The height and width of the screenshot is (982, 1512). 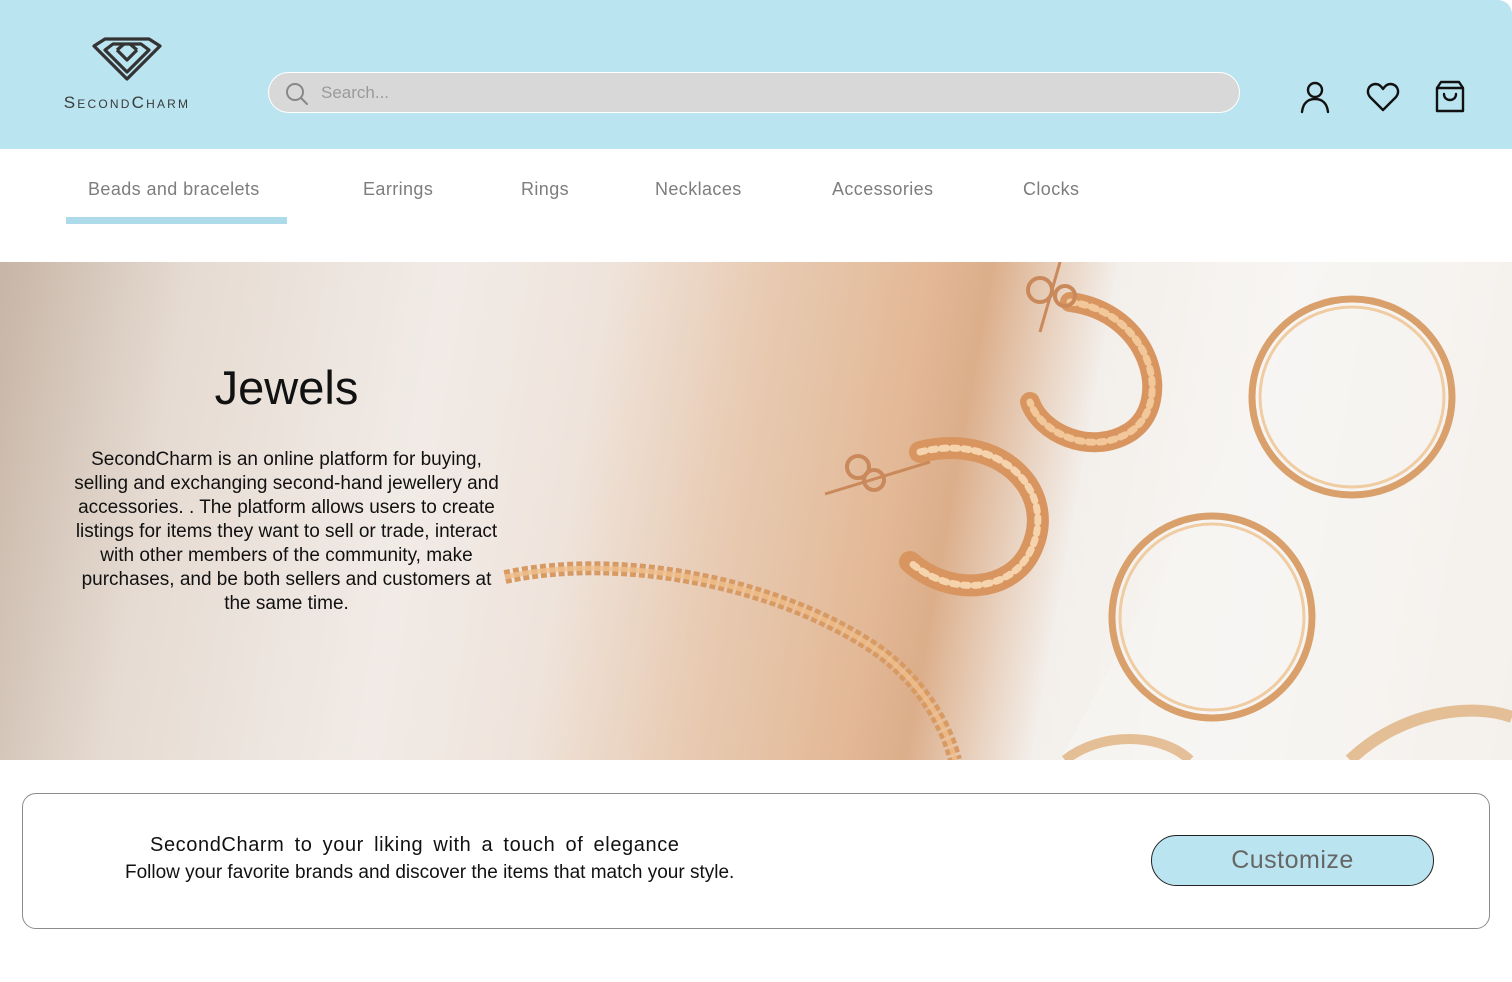 What do you see at coordinates (1383, 97) in the screenshot?
I see `heart-icon` at bounding box center [1383, 97].